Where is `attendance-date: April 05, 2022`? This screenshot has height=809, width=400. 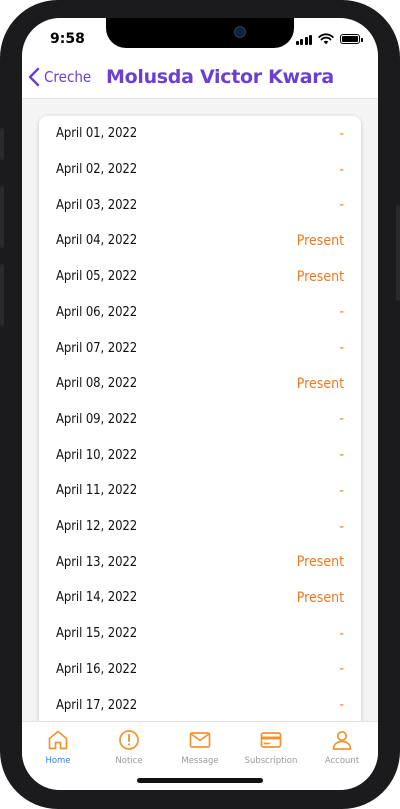
attendance-date: April 05, 2022 is located at coordinates (97, 277).